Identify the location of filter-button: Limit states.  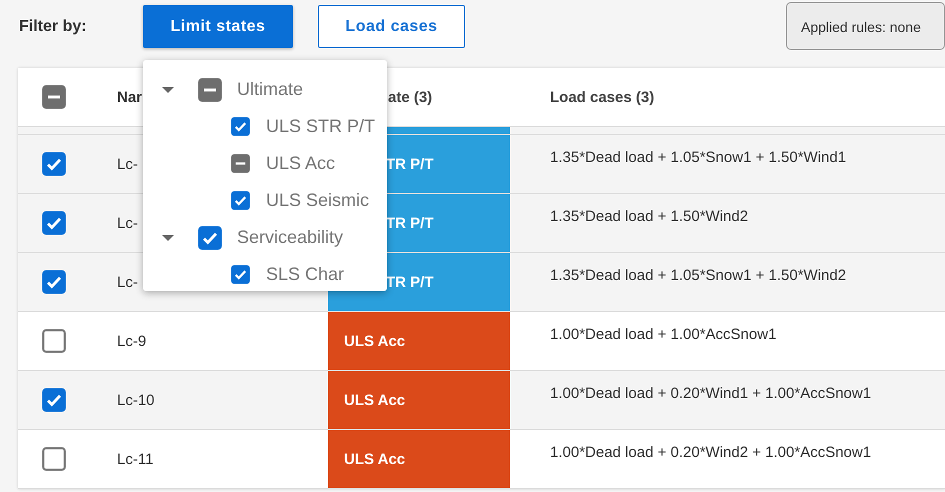
(218, 26).